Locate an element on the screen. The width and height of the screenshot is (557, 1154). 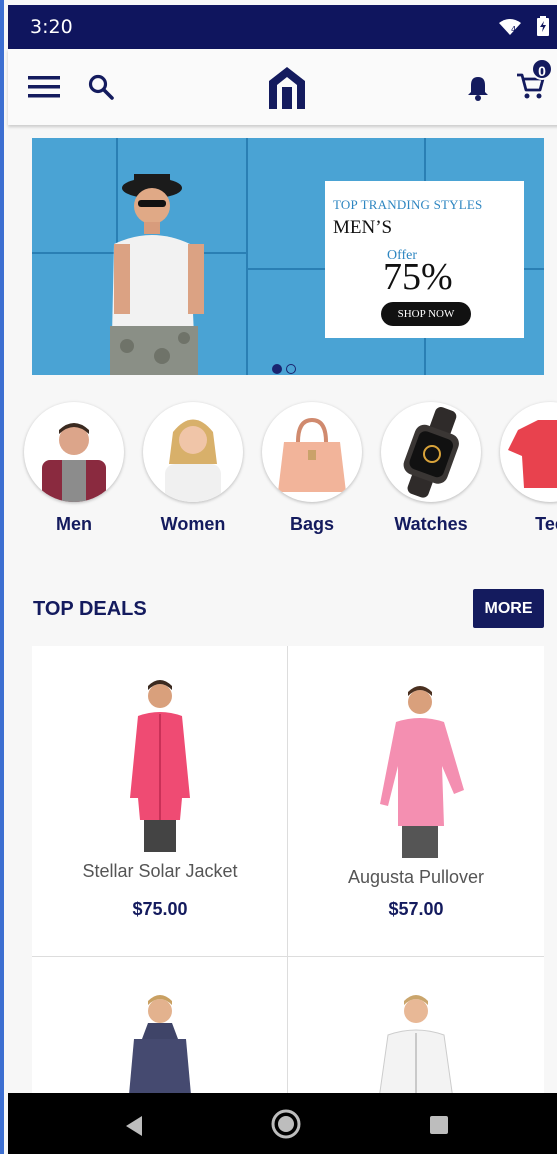
category-bags: Bags is located at coordinates (312, 468).